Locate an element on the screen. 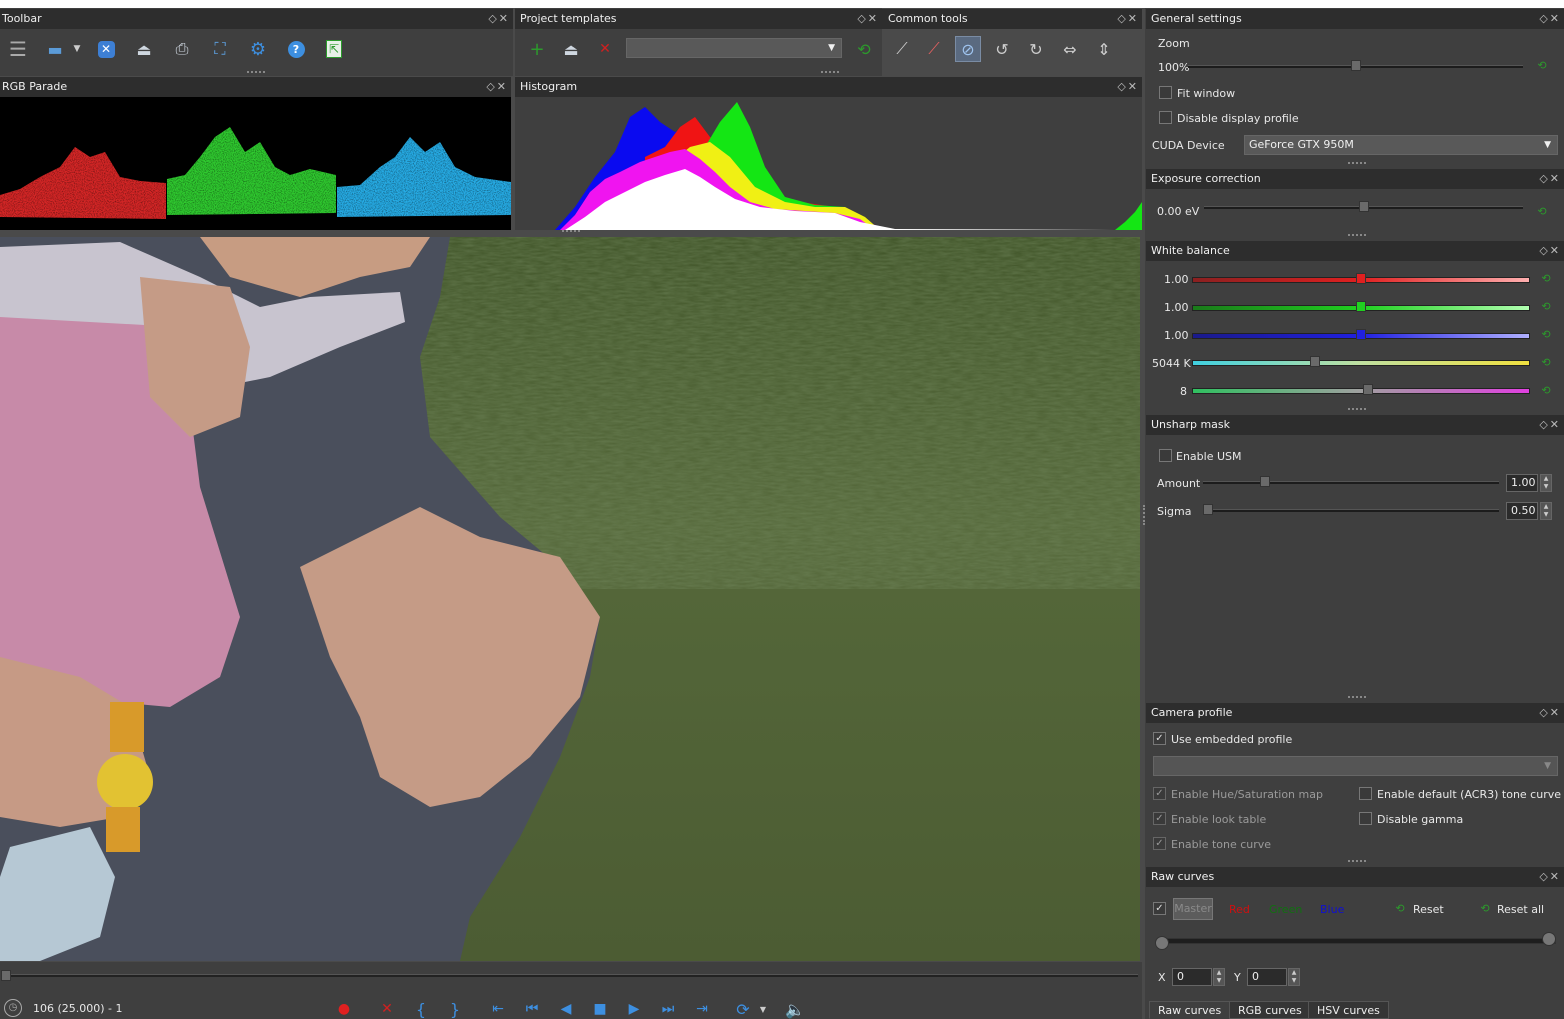  curve-point-start is located at coordinates (1162, 943).